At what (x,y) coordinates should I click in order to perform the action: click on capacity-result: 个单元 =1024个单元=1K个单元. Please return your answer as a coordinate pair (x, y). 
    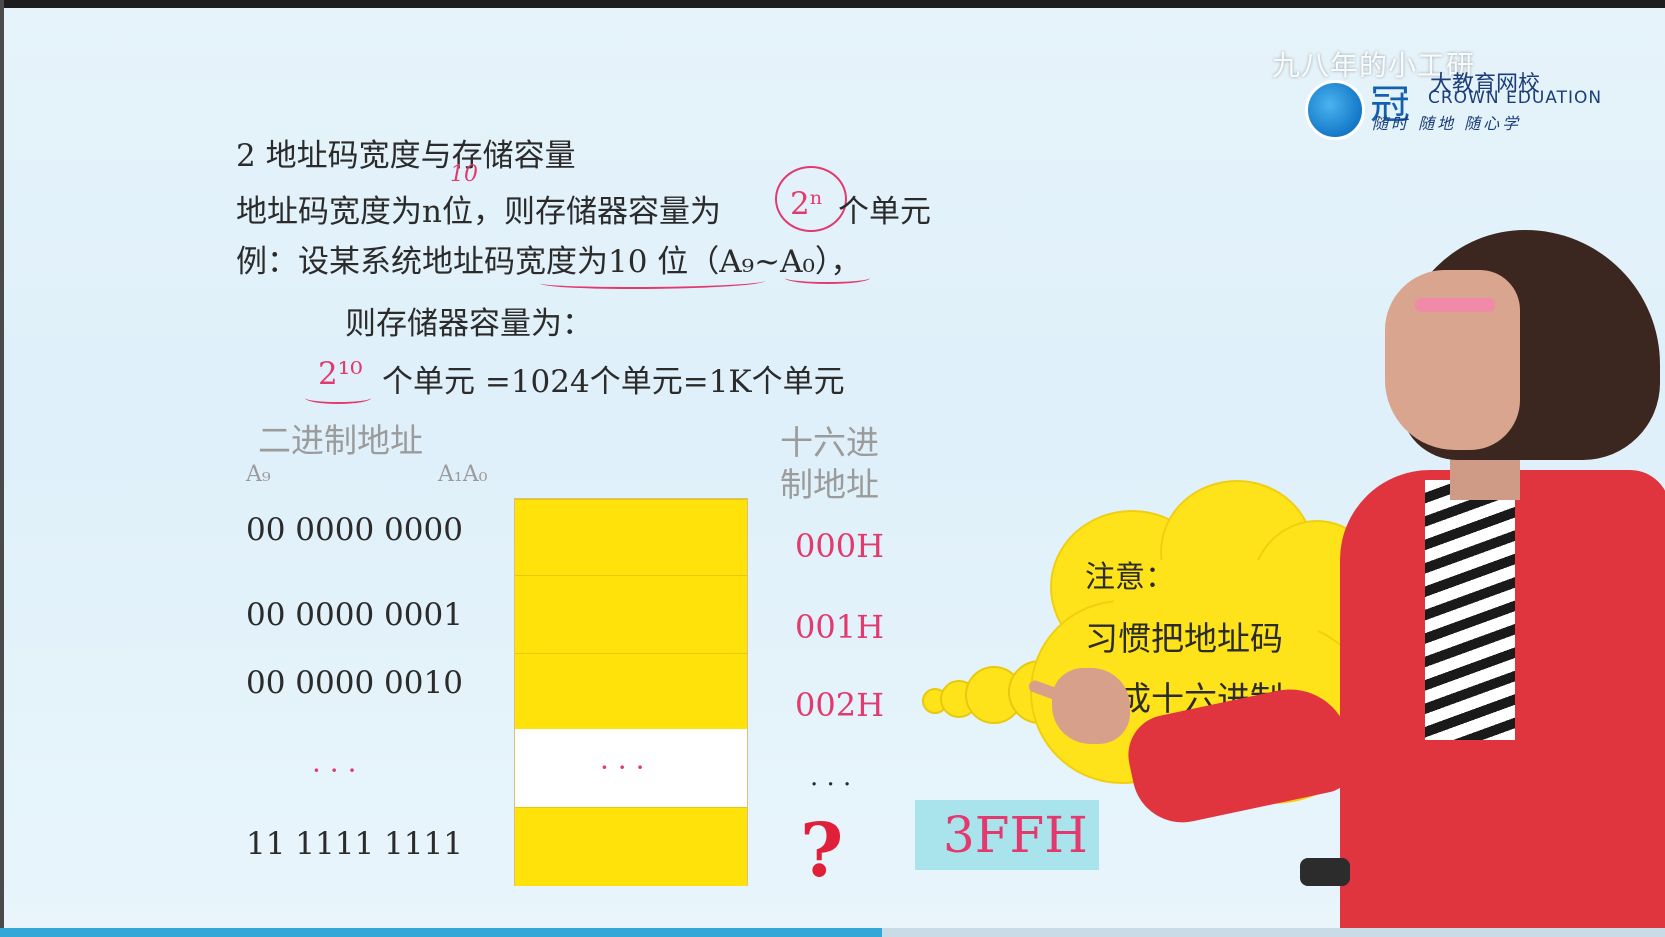
    Looking at the image, I should click on (613, 382).